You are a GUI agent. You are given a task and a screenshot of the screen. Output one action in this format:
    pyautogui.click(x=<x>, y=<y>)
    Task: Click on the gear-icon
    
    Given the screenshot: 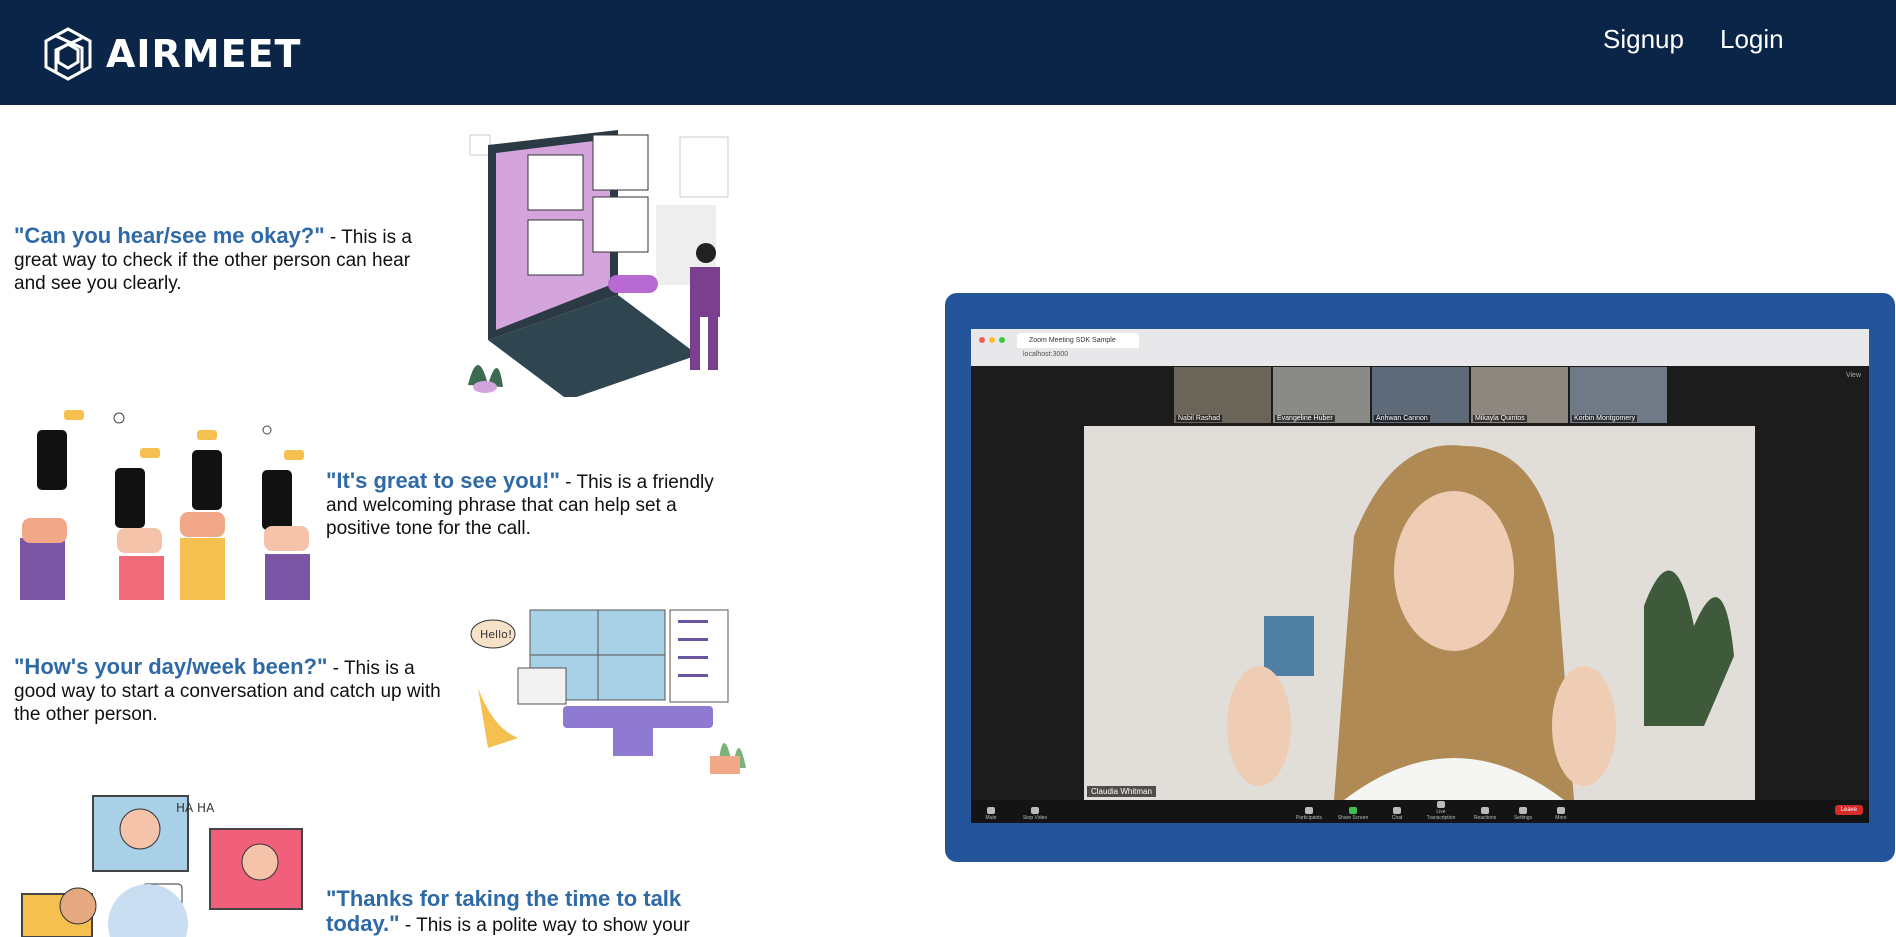 What is the action you would take?
    pyautogui.click(x=1523, y=810)
    